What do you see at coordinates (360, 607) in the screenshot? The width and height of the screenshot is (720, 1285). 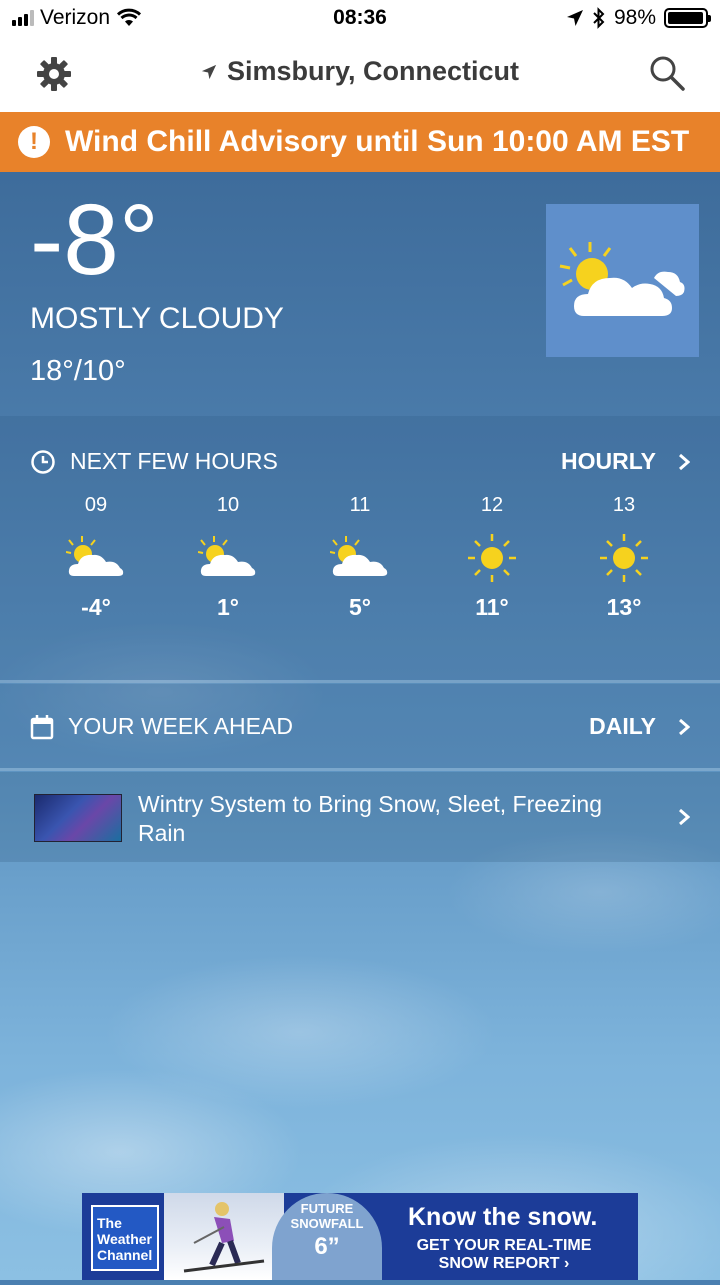 I see `hour-temp: 5°` at bounding box center [360, 607].